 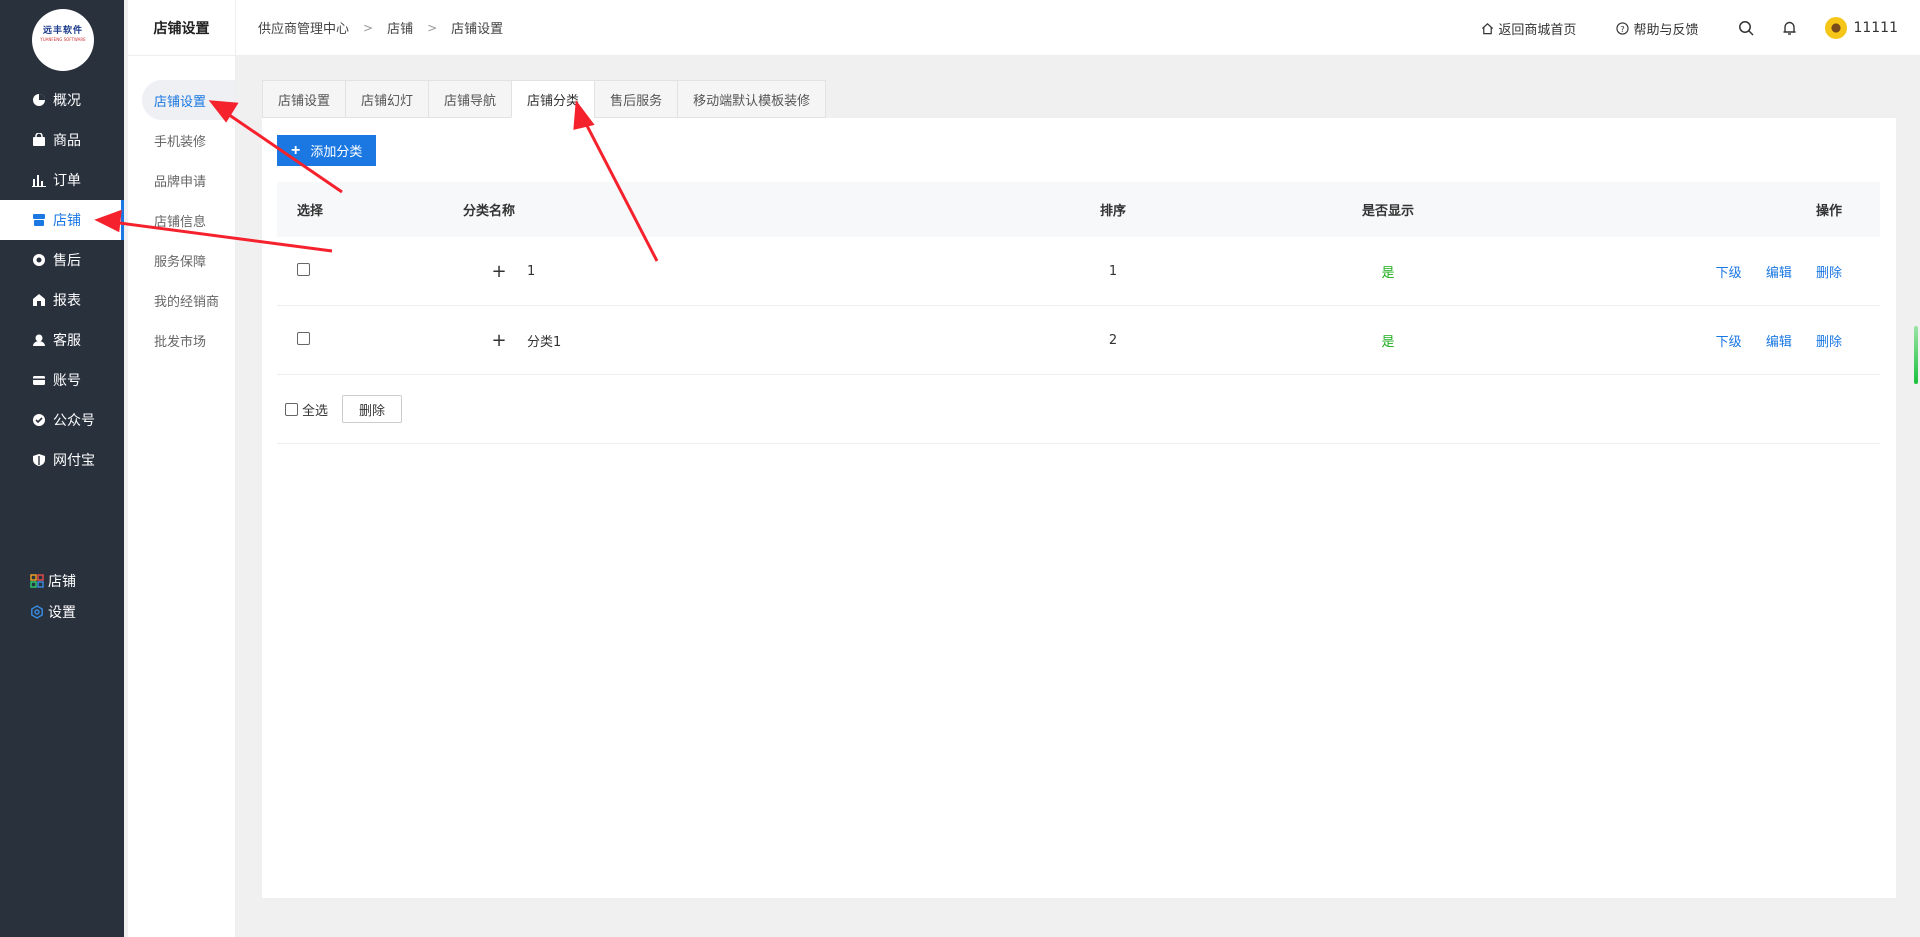 I want to click on scrollbar-indicator, so click(x=1916, y=355).